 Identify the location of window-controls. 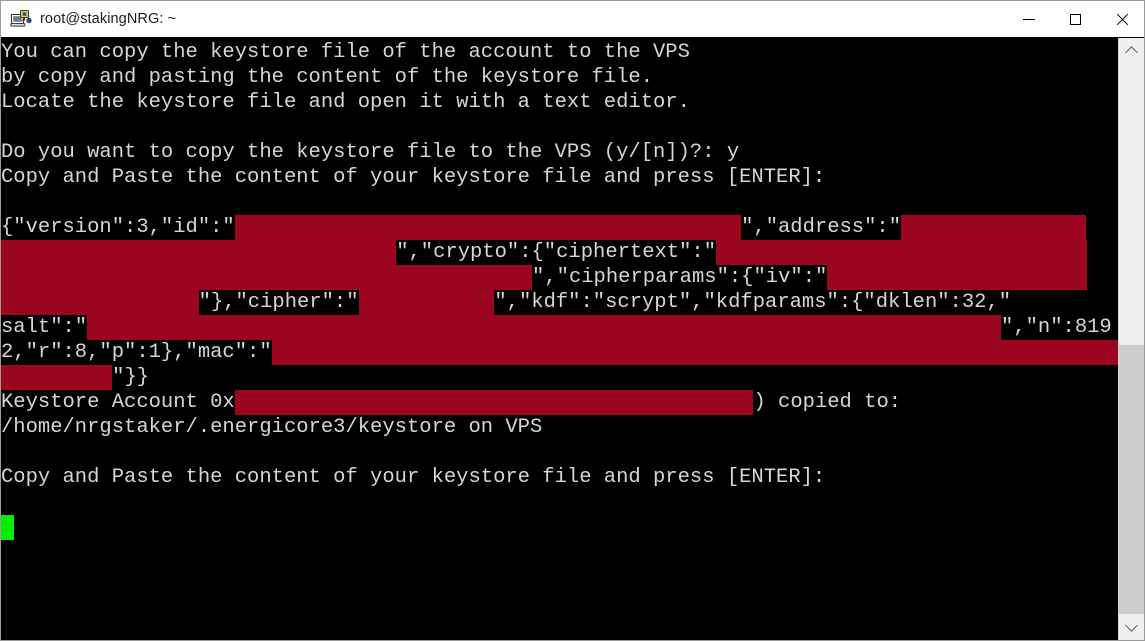
(1075, 19).